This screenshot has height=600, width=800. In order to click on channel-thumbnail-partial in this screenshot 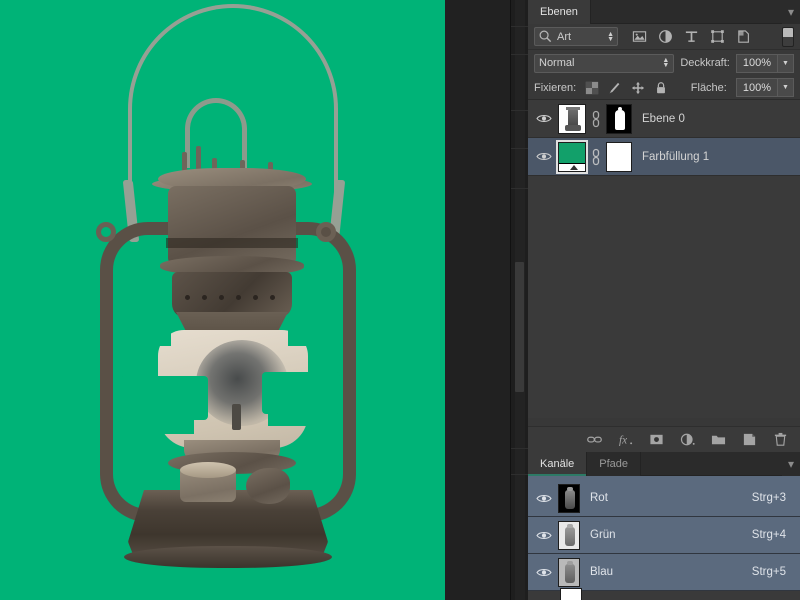, I will do `click(571, 594)`.